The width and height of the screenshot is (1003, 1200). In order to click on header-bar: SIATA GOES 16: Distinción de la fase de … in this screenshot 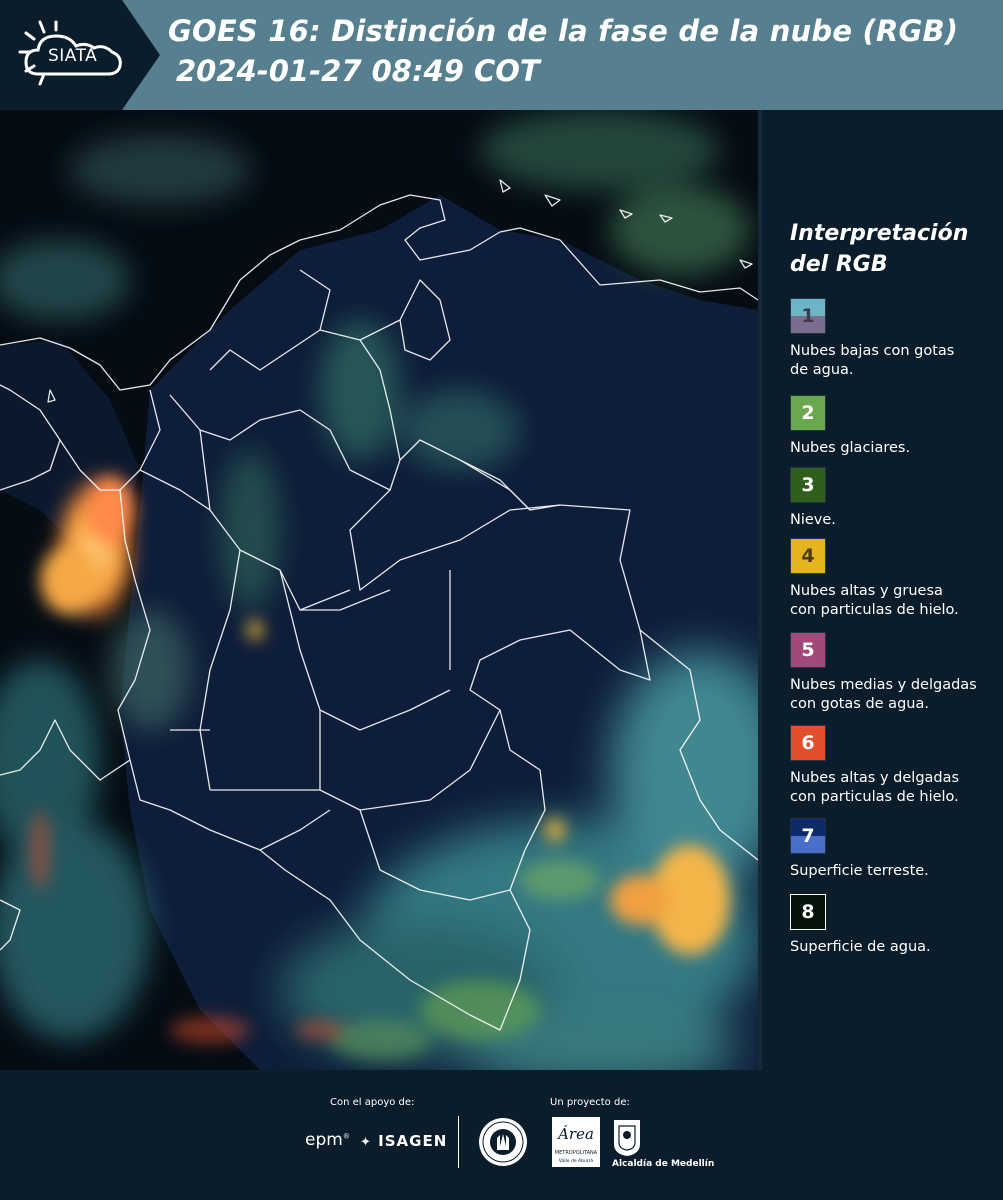, I will do `click(501, 55)`.